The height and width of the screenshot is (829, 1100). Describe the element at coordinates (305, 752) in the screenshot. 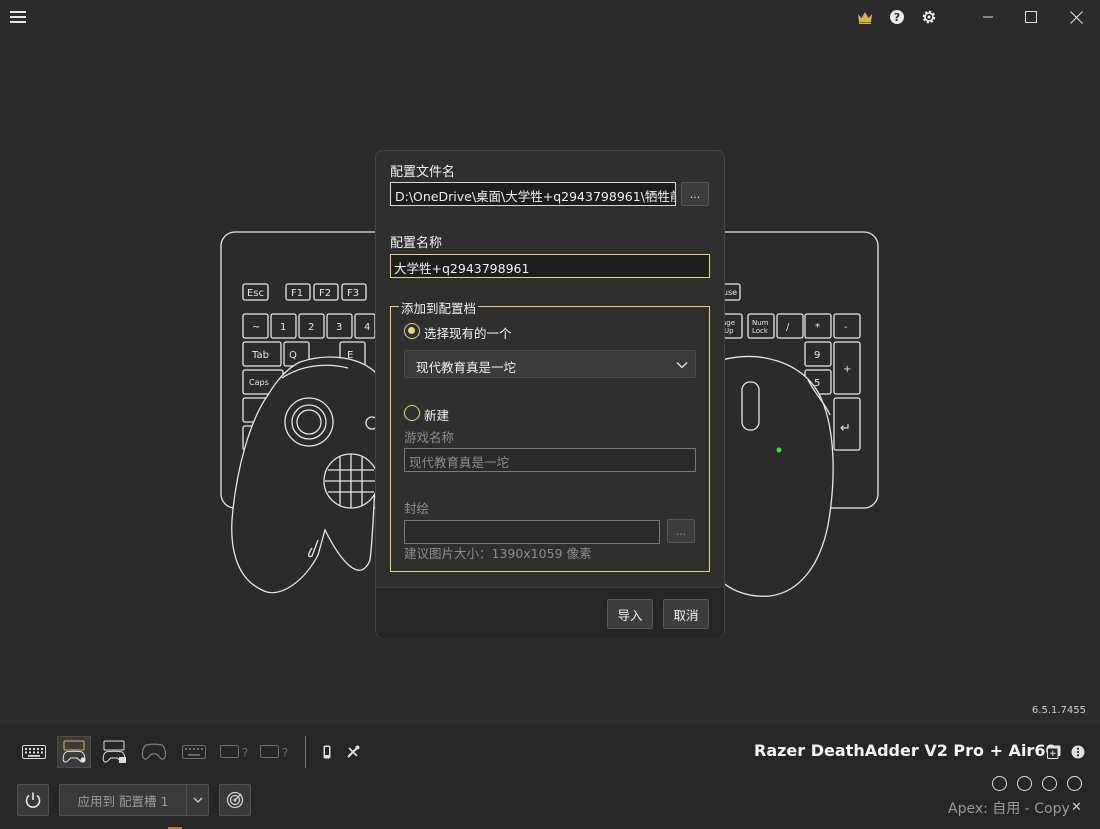

I see `divider` at that location.